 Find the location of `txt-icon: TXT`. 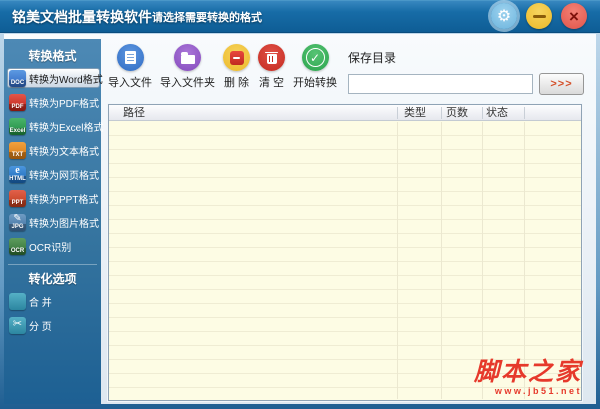

txt-icon: TXT is located at coordinates (17, 150).